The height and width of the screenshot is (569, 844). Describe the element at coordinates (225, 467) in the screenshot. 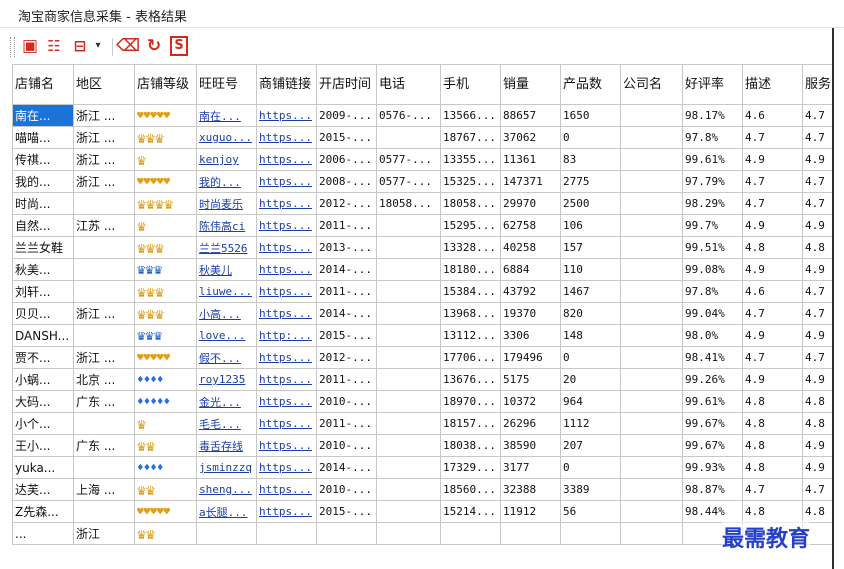

I see `wangwang-link: jsminzzq` at that location.